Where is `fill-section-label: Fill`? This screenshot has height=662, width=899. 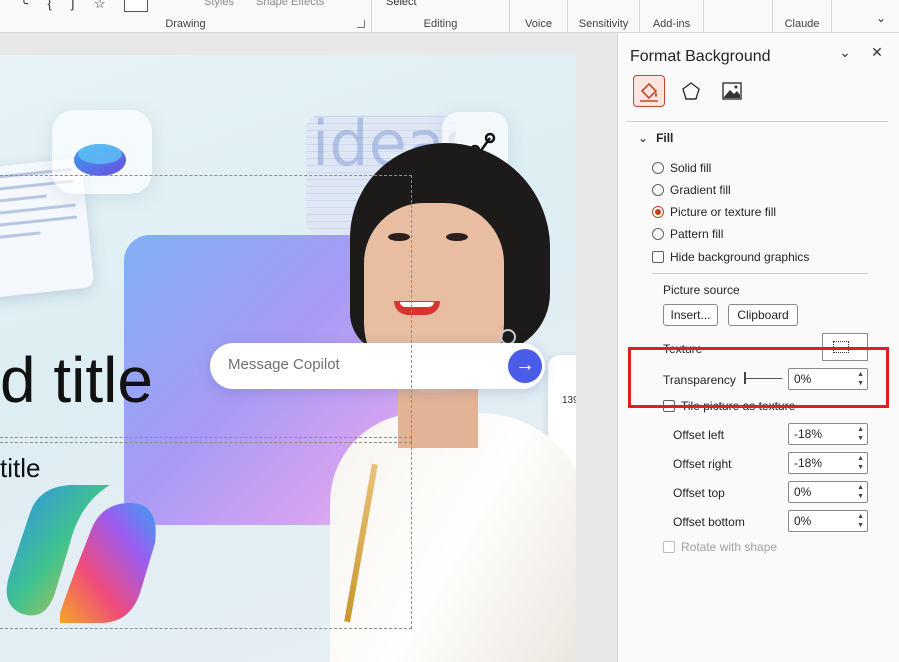
fill-section-label: Fill is located at coordinates (665, 138).